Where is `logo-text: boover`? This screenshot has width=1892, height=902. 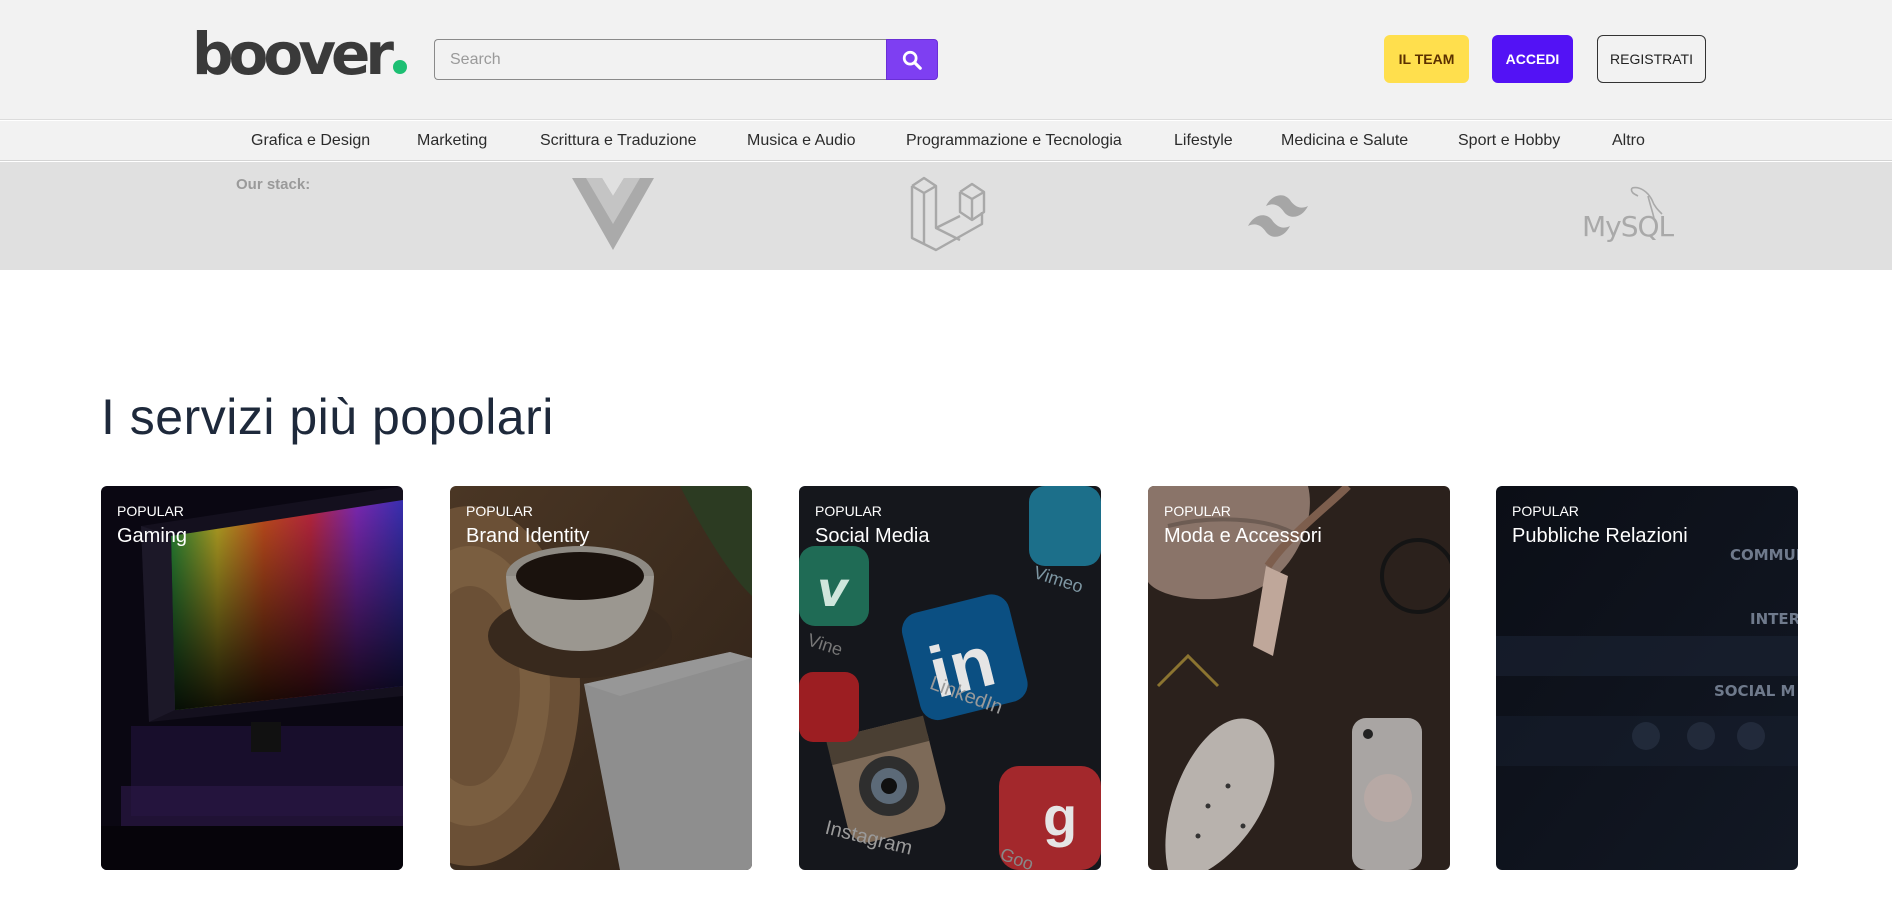
logo-text: boover is located at coordinates (293, 54).